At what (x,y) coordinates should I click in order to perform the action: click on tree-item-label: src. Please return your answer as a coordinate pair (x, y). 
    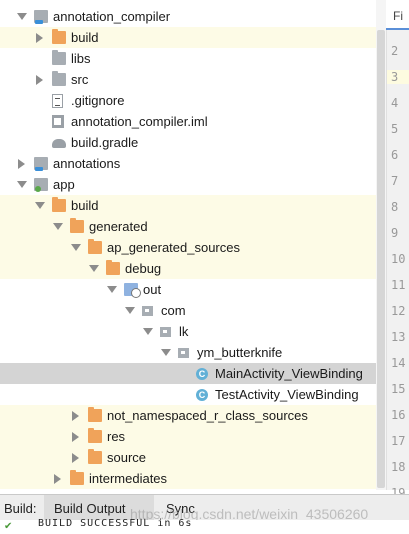
    Looking at the image, I should click on (80, 79).